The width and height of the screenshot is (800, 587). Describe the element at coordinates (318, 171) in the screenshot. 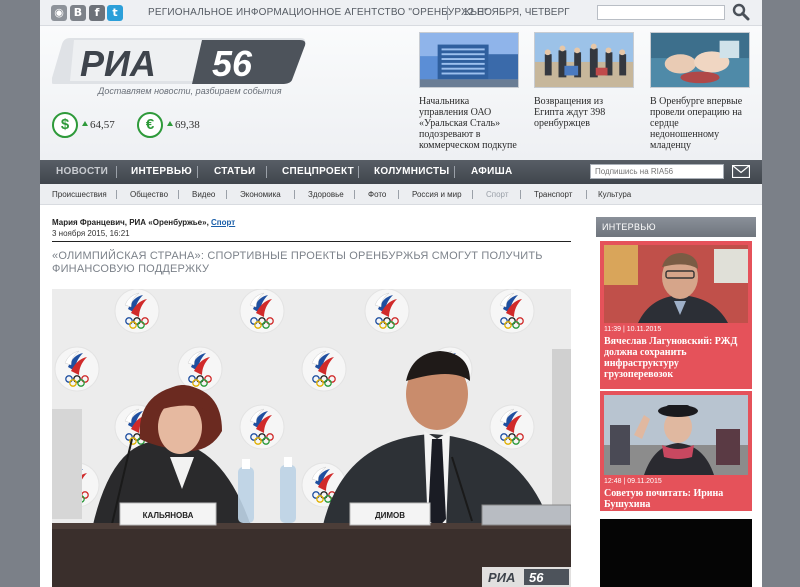

I see `nav-item-special: СПЕЦПРОЕКТ` at that location.